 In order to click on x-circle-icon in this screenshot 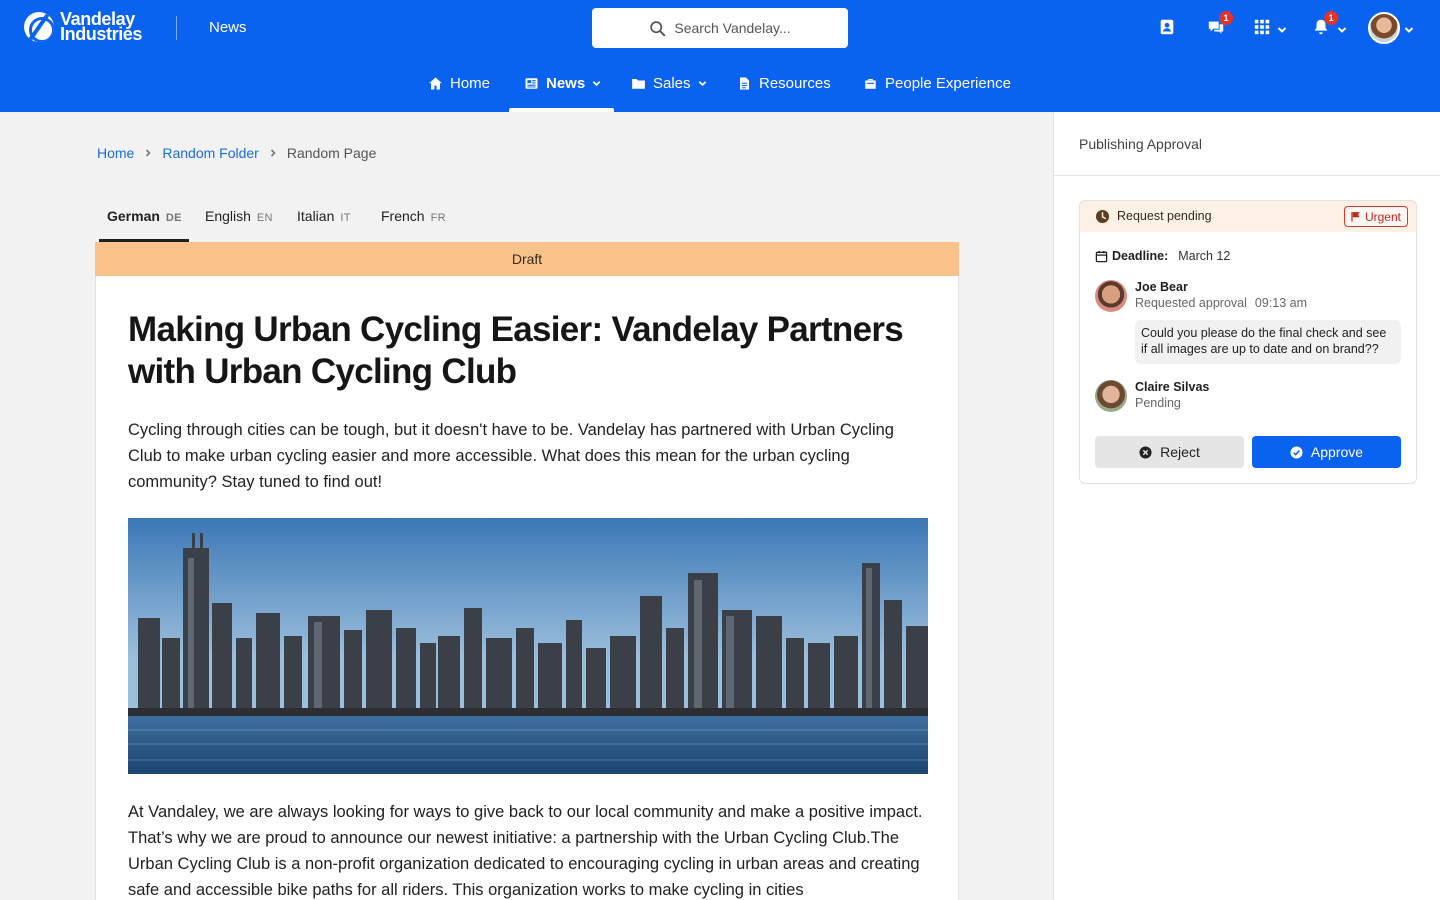, I will do `click(1145, 452)`.